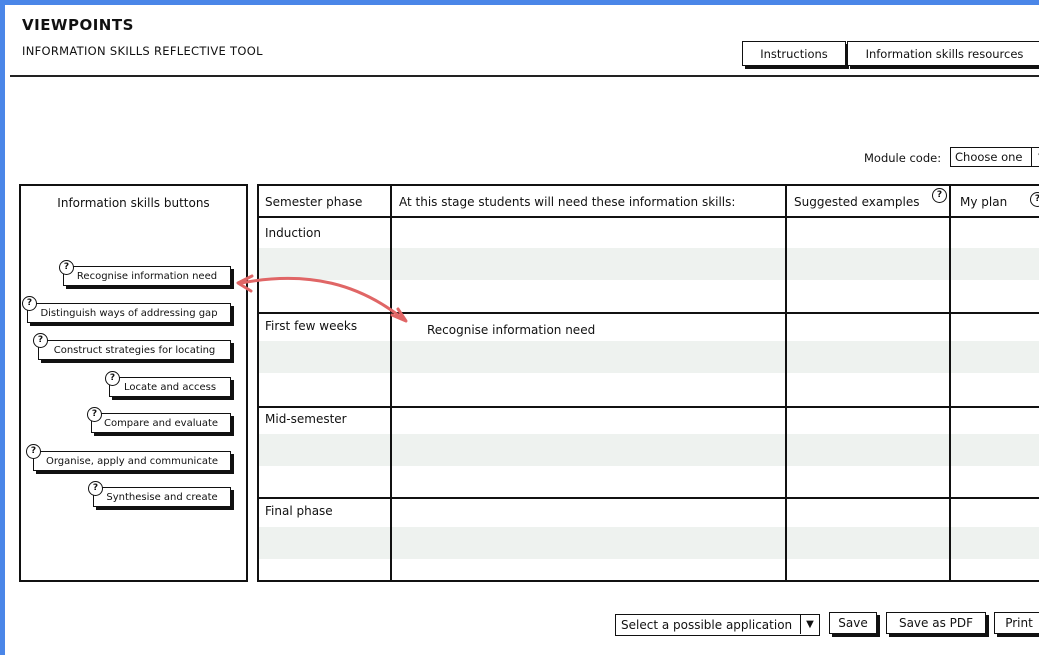 The width and height of the screenshot is (1039, 655). Describe the element at coordinates (132, 461) in the screenshot. I see `skill-button-organise: Organise, apply and communicate` at that location.